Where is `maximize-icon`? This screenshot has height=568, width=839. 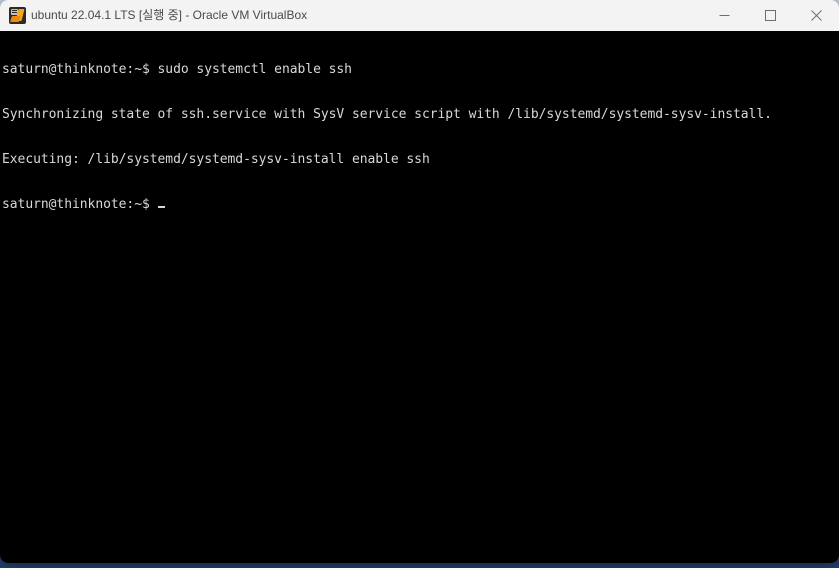 maximize-icon is located at coordinates (770, 15).